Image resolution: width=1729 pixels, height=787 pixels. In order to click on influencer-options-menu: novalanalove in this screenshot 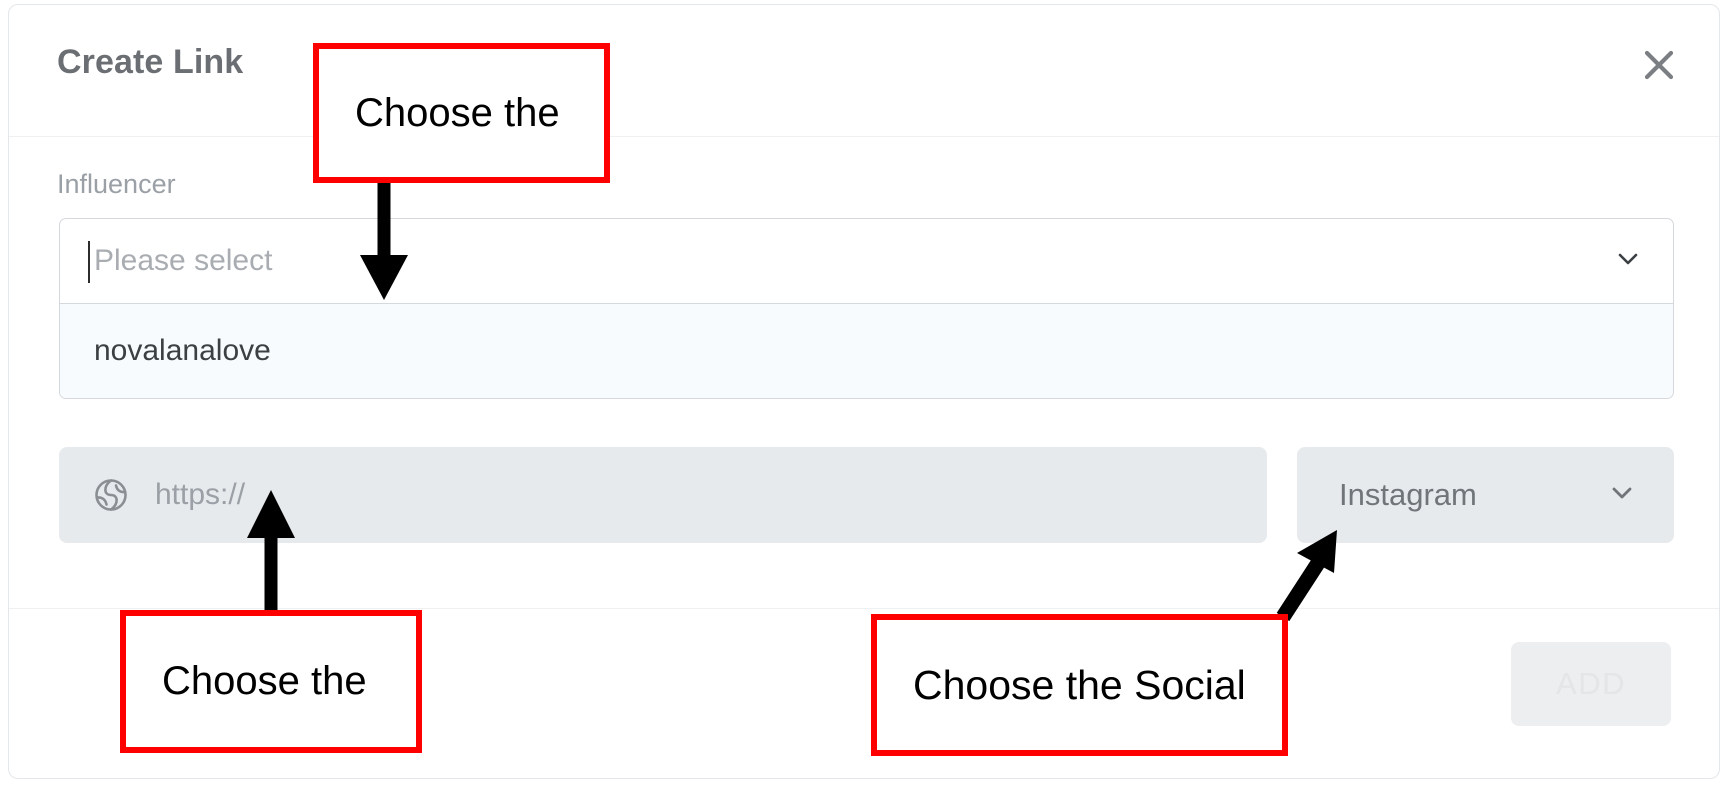, I will do `click(866, 351)`.